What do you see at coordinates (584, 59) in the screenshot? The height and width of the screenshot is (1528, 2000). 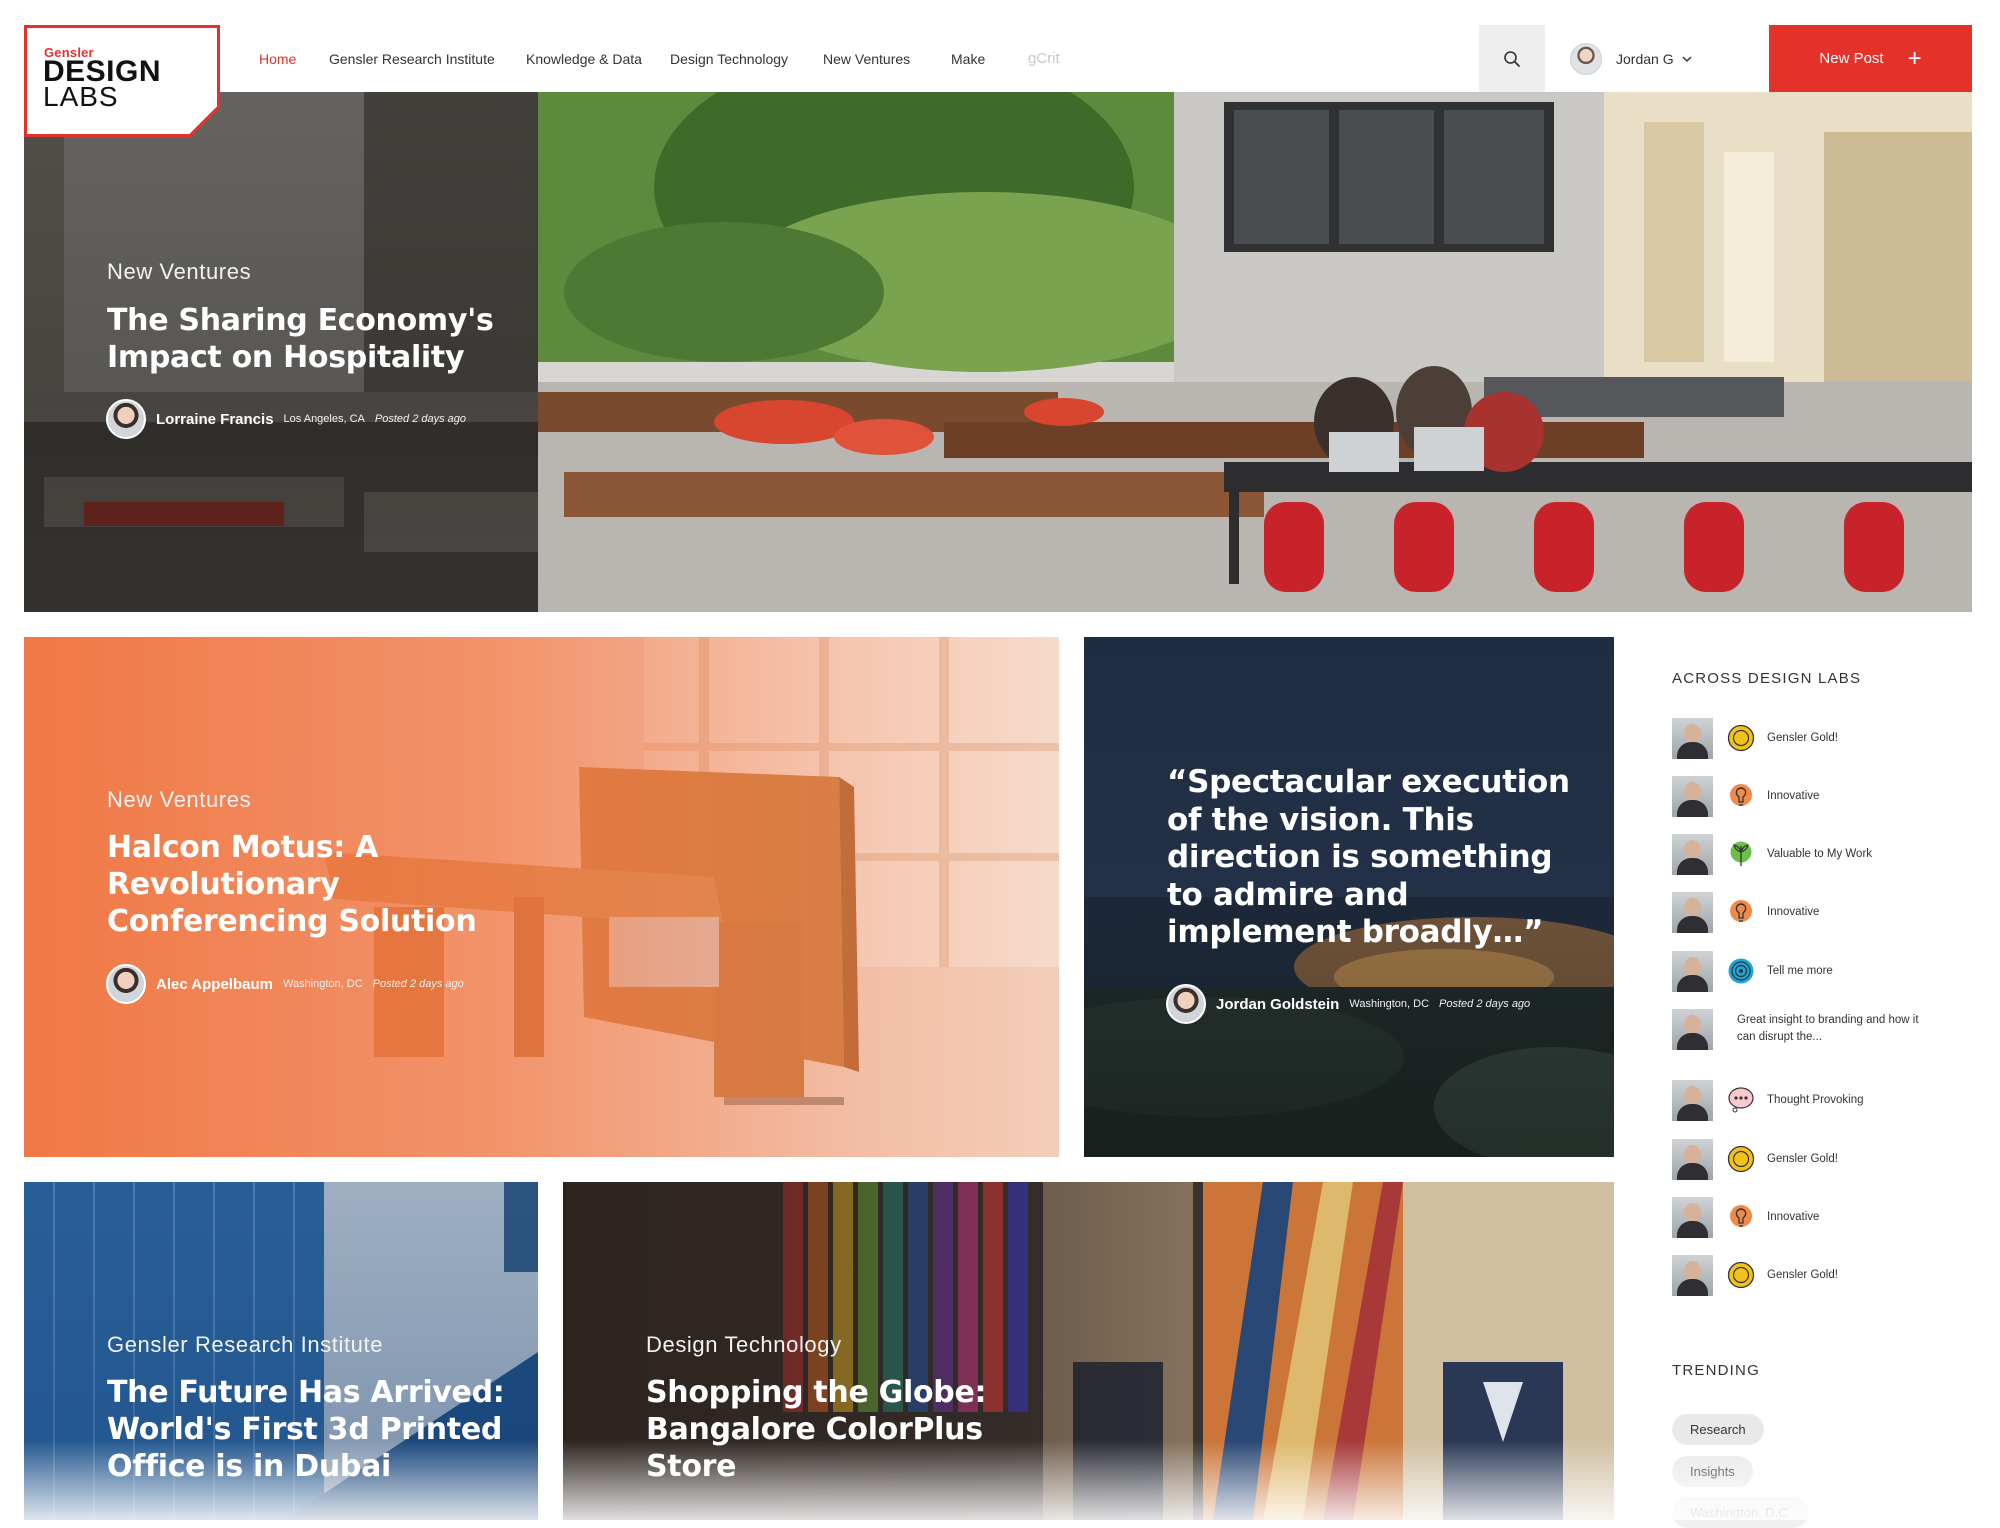 I see `nav-knowledge-data: Knowledge & Data` at bounding box center [584, 59].